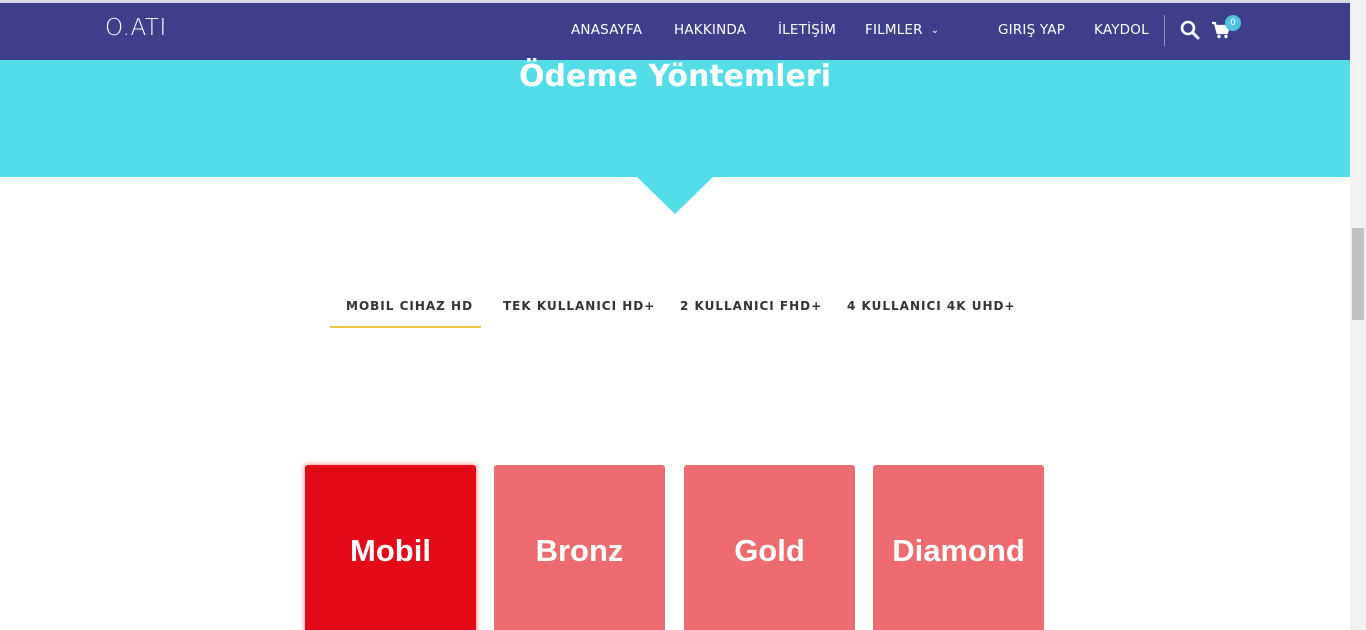 This screenshot has height=630, width=1366. I want to click on hero-pointer, so click(675, 195).